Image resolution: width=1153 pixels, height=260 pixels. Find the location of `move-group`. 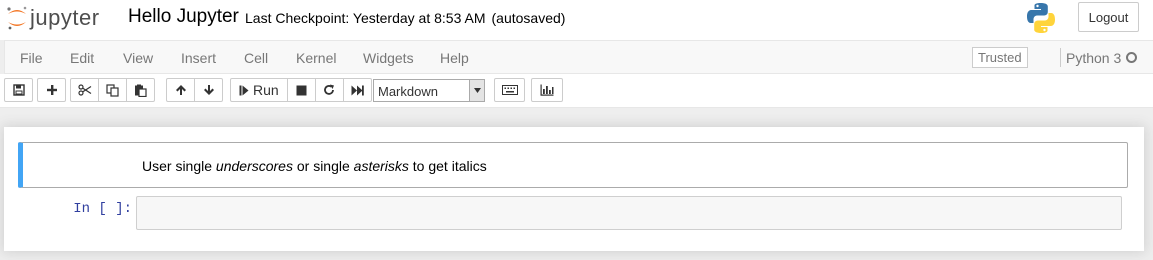

move-group is located at coordinates (194, 90).